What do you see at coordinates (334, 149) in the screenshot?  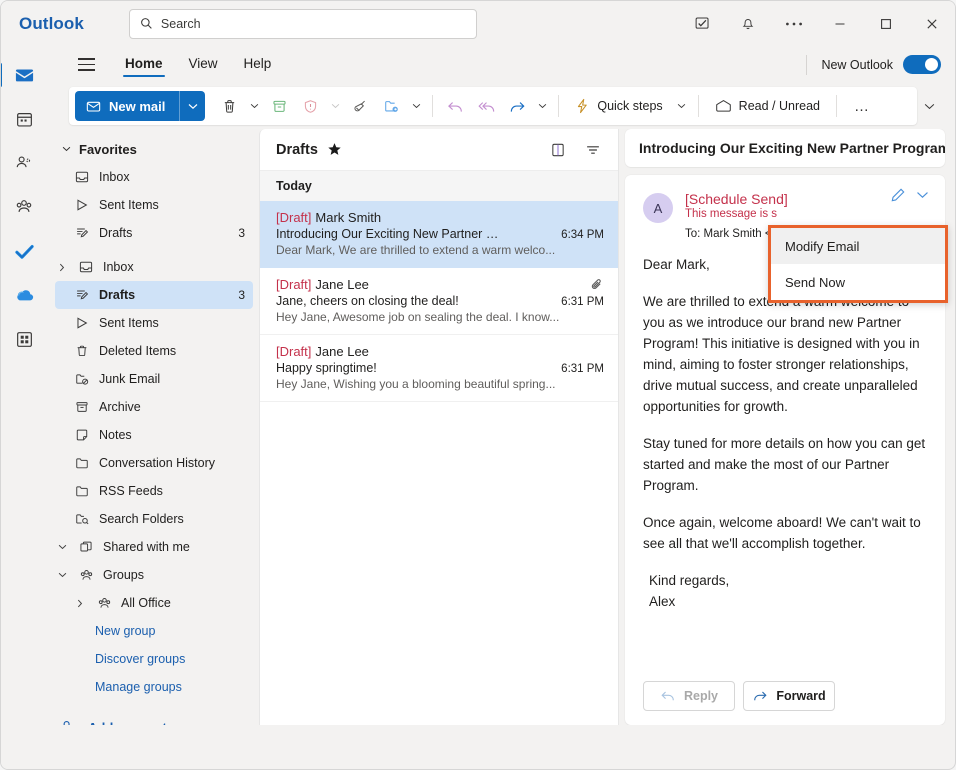 I see `favorite-star-icon` at bounding box center [334, 149].